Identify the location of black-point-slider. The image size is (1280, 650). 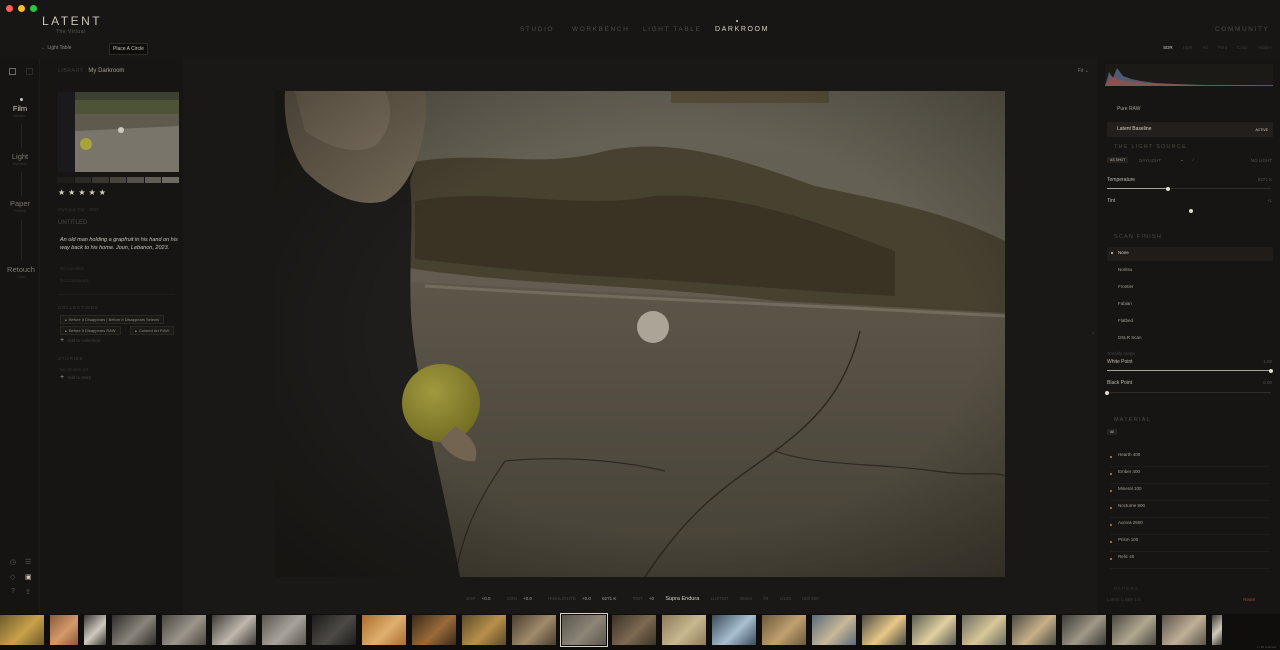
(1188, 392).